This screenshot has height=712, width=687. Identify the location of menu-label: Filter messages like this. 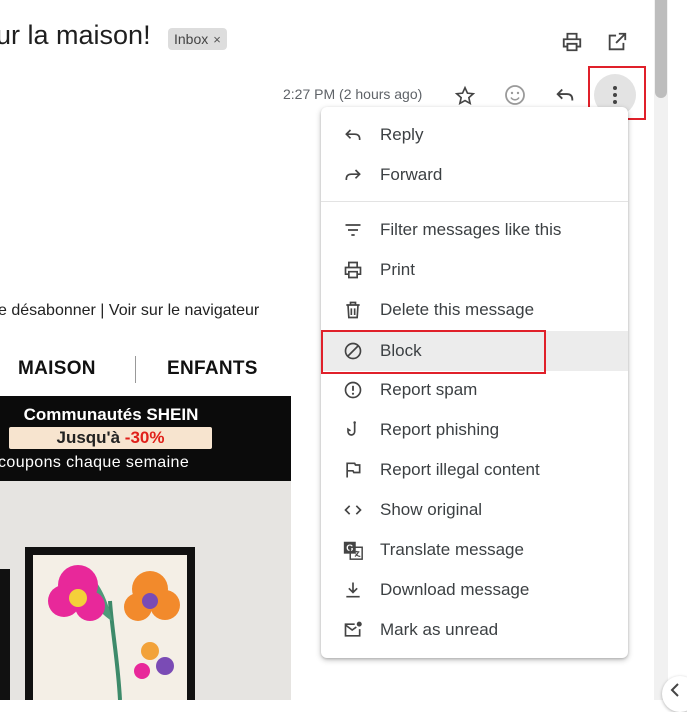
(471, 229).